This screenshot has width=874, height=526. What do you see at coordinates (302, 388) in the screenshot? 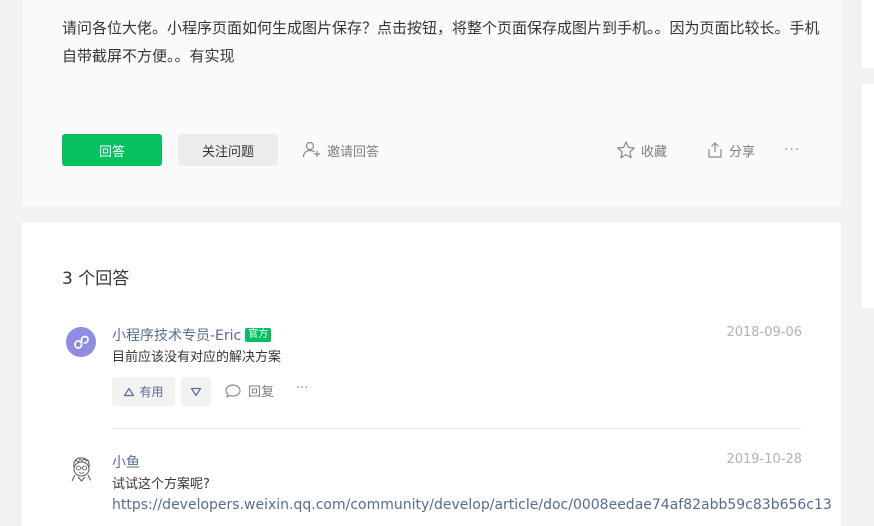
I see `answer-more-button: ···` at bounding box center [302, 388].